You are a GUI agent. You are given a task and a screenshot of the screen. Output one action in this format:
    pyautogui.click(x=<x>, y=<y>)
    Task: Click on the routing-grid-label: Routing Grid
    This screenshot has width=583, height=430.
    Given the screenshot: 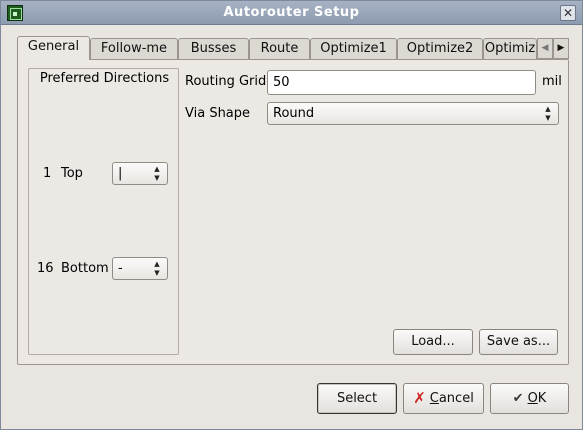 What is the action you would take?
    pyautogui.click(x=226, y=81)
    